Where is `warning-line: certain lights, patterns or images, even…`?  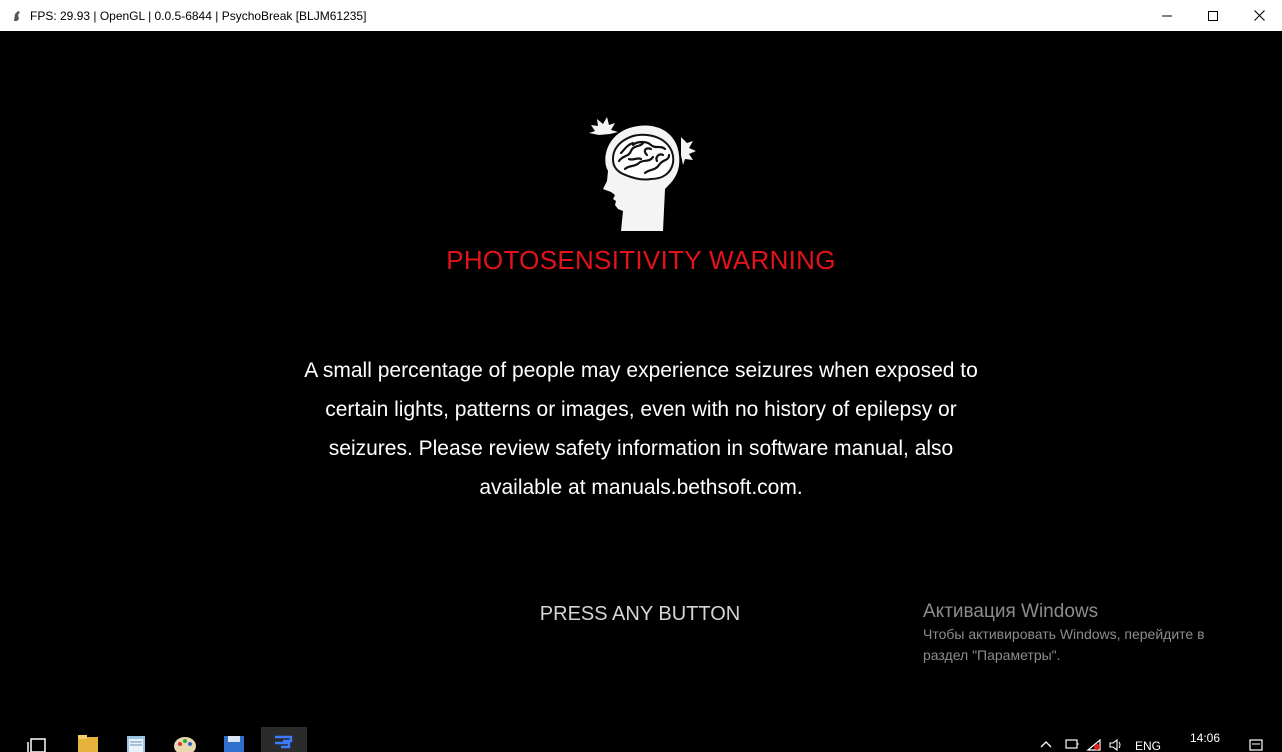
warning-line: certain lights, patterns or images, even… is located at coordinates (641, 409).